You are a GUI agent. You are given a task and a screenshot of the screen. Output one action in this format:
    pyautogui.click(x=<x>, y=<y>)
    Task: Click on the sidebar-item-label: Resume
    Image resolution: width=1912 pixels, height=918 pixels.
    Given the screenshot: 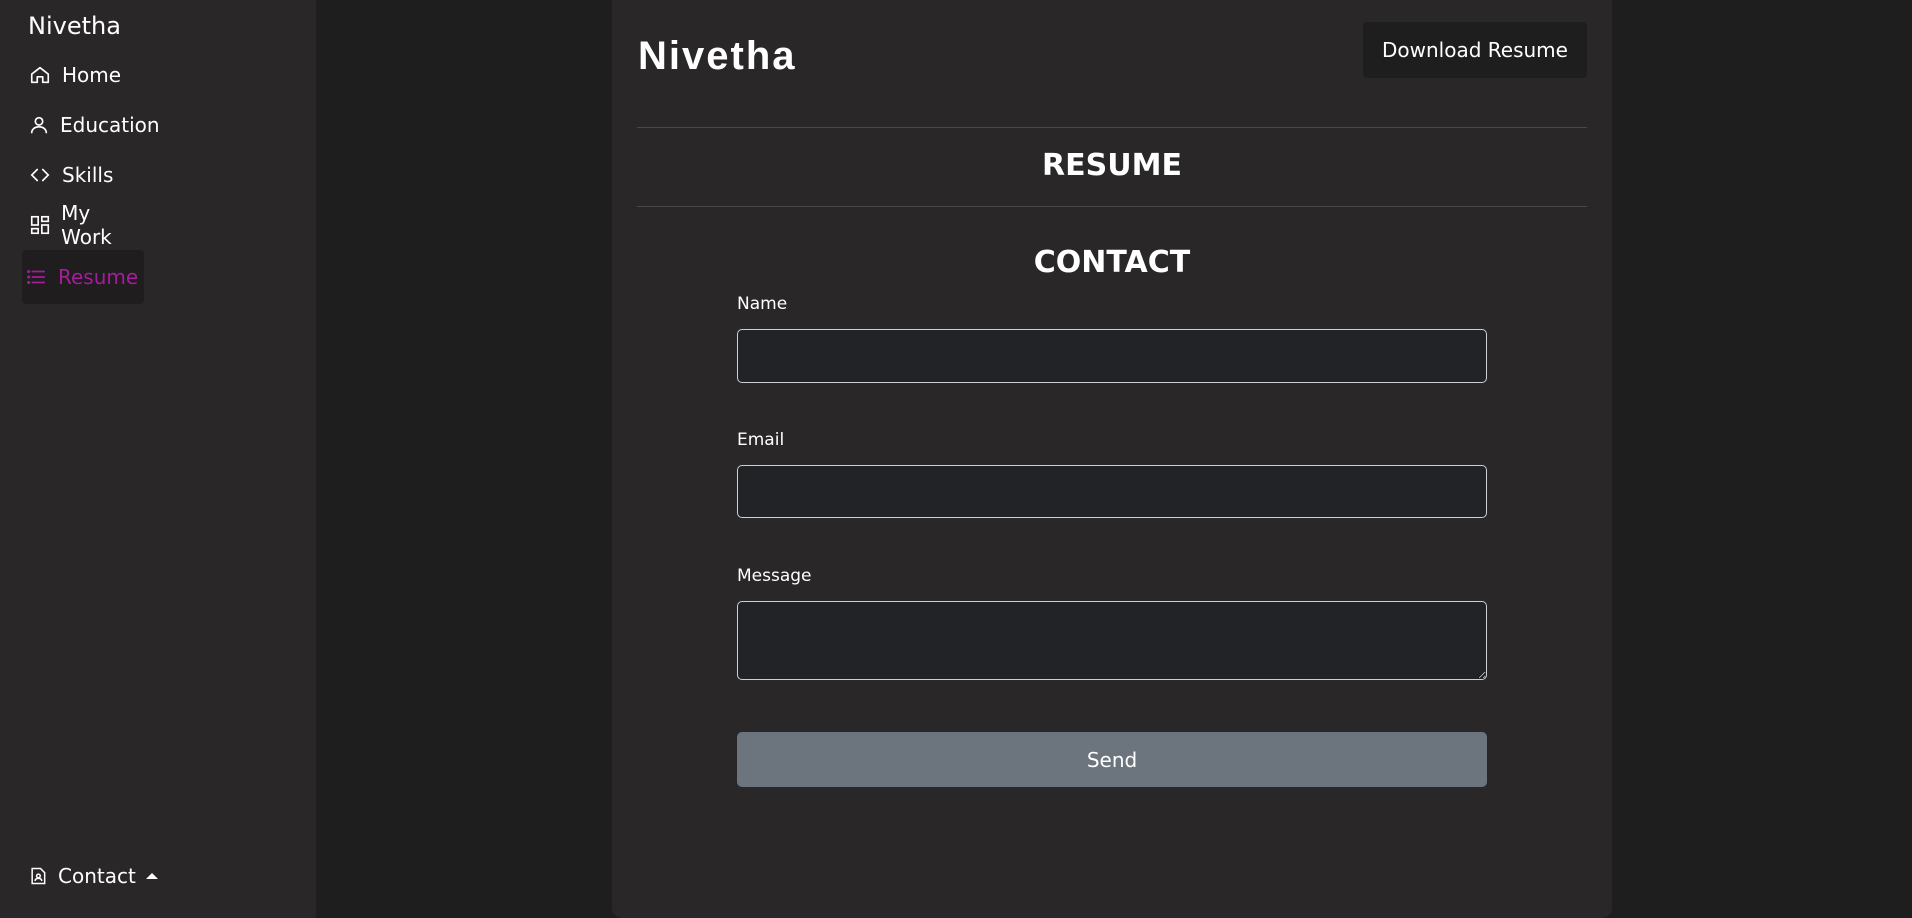 What is the action you would take?
    pyautogui.click(x=98, y=277)
    